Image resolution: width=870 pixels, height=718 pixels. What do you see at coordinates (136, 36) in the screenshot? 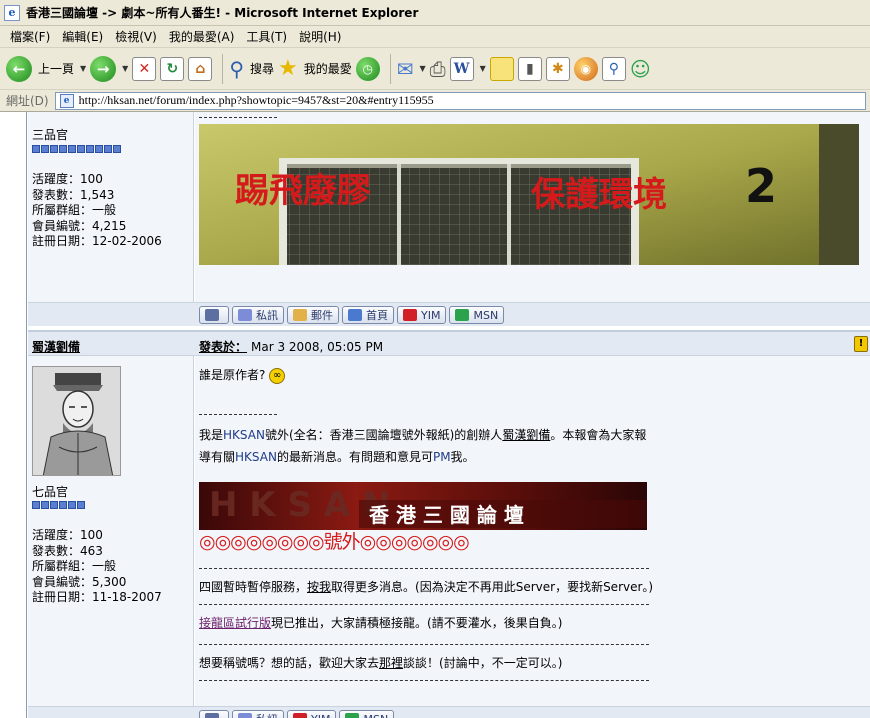
I see `menu-view: 檢視(V)` at bounding box center [136, 36].